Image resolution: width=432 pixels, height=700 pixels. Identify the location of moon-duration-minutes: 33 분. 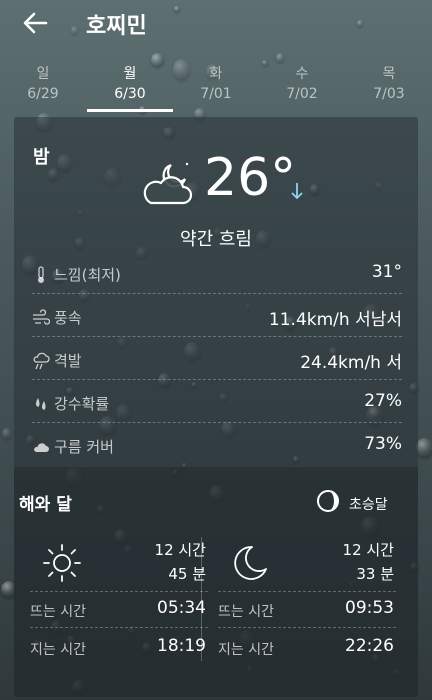
(375, 574).